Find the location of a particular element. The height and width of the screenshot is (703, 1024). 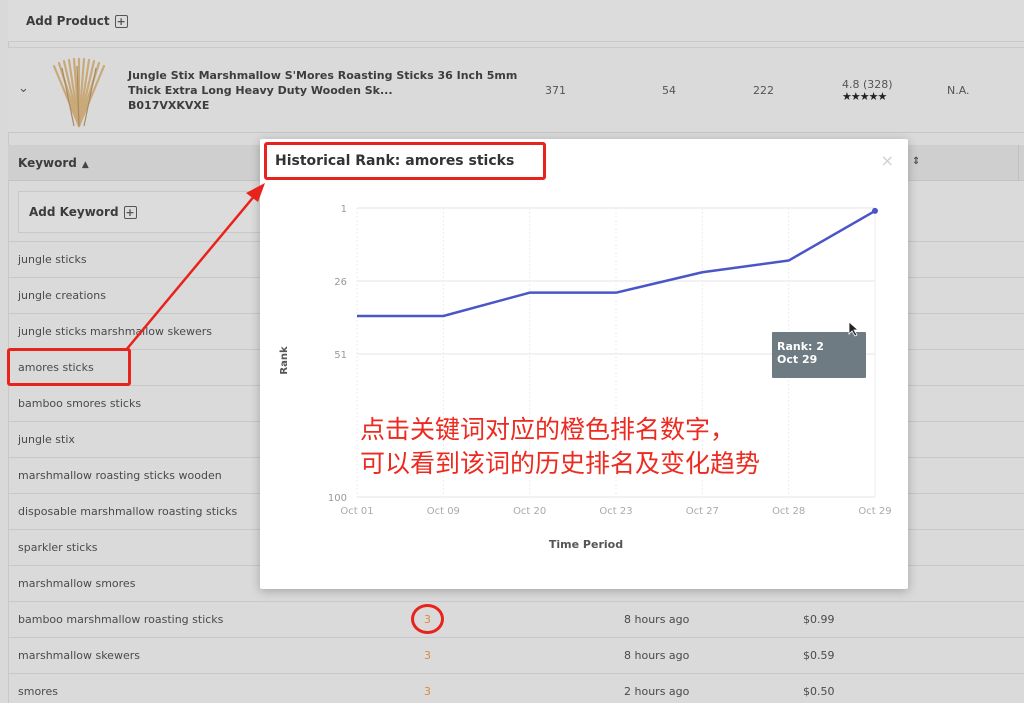

product-thumbnail is located at coordinates (79, 92).